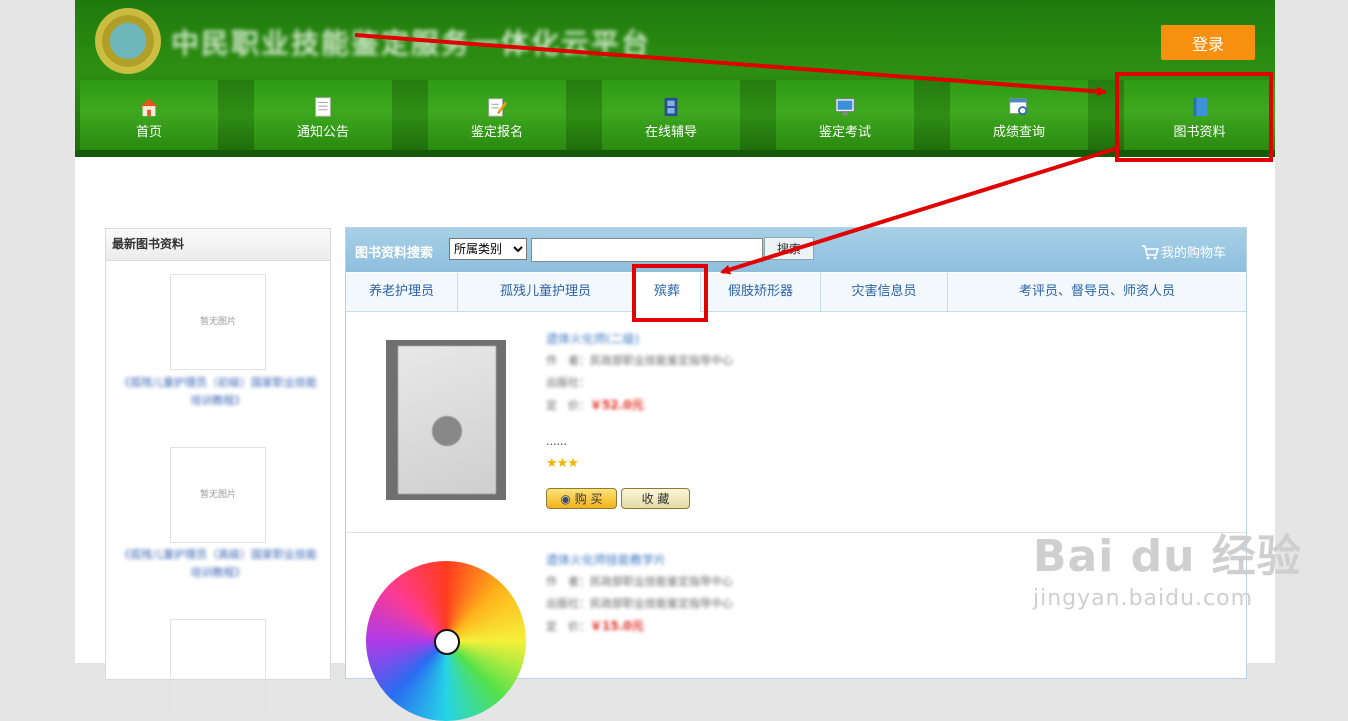 Image resolution: width=1348 pixels, height=721 pixels. I want to click on tab-disaster-info: 灾害信息员, so click(884, 292).